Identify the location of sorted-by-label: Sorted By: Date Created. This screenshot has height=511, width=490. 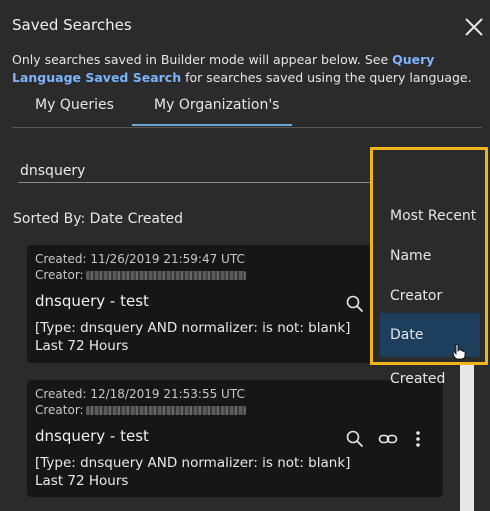
(98, 219).